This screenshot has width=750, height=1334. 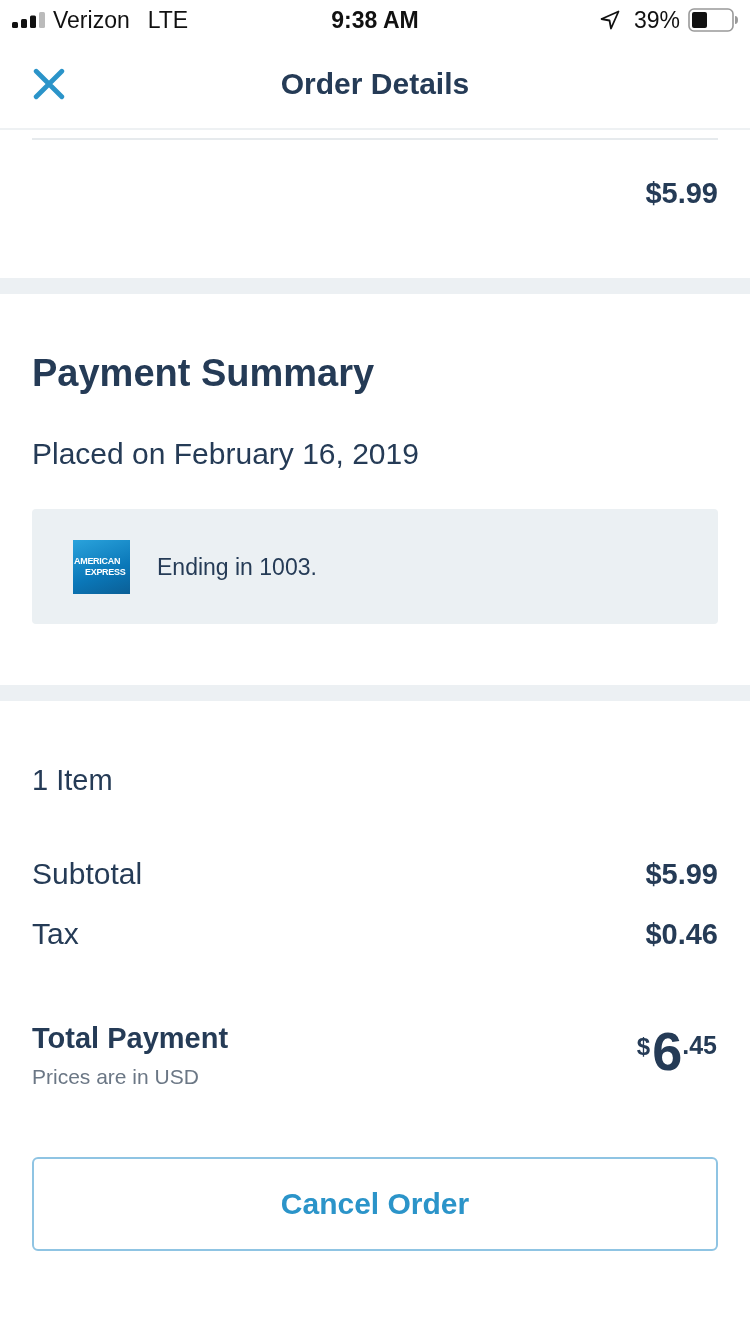 I want to click on summary-value: $5.99, so click(x=681, y=874).